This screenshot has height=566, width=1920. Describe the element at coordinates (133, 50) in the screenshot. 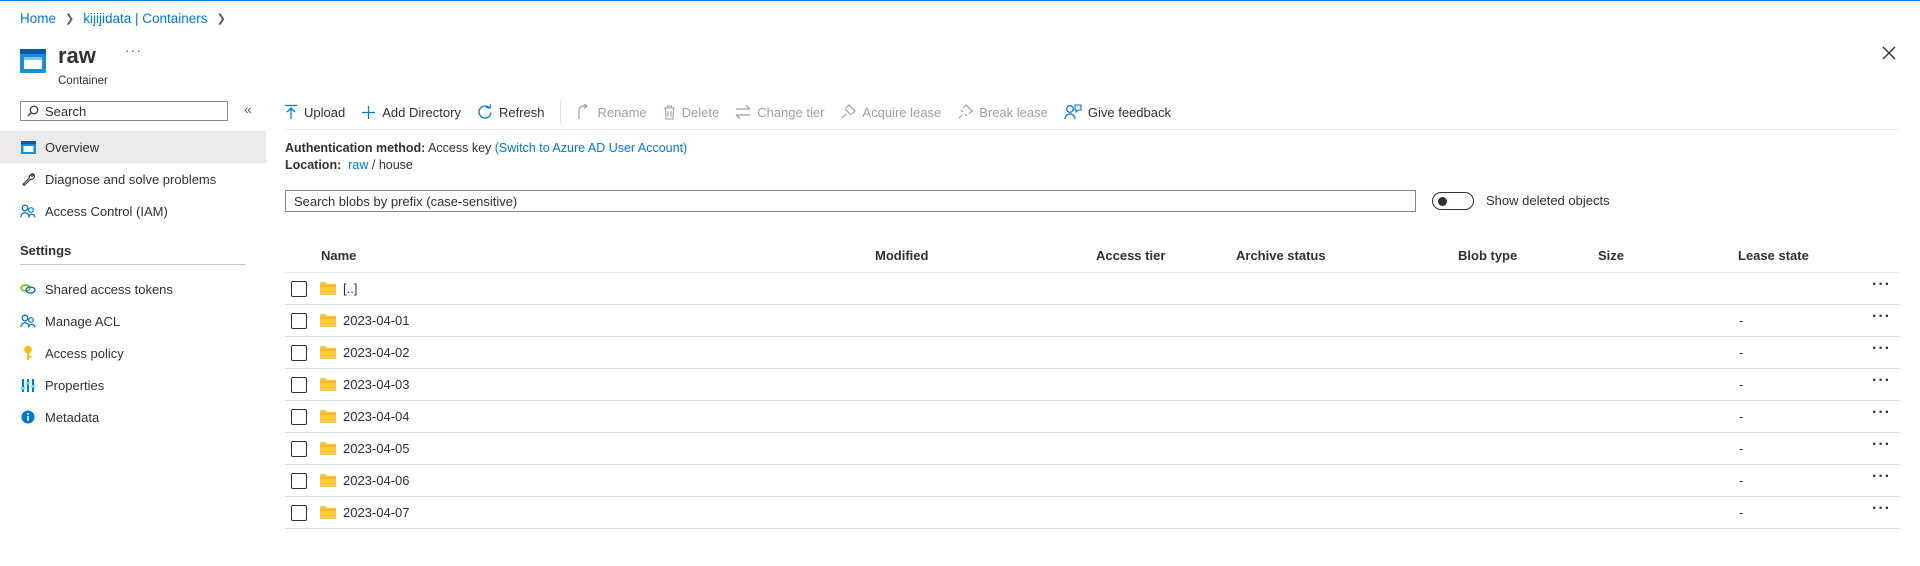

I see `more-options-button: ···` at that location.